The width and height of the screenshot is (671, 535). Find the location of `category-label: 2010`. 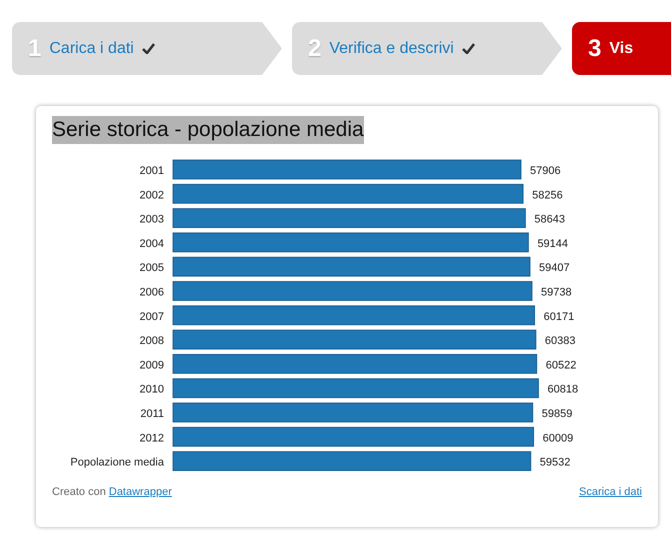

category-label: 2010 is located at coordinates (152, 390).